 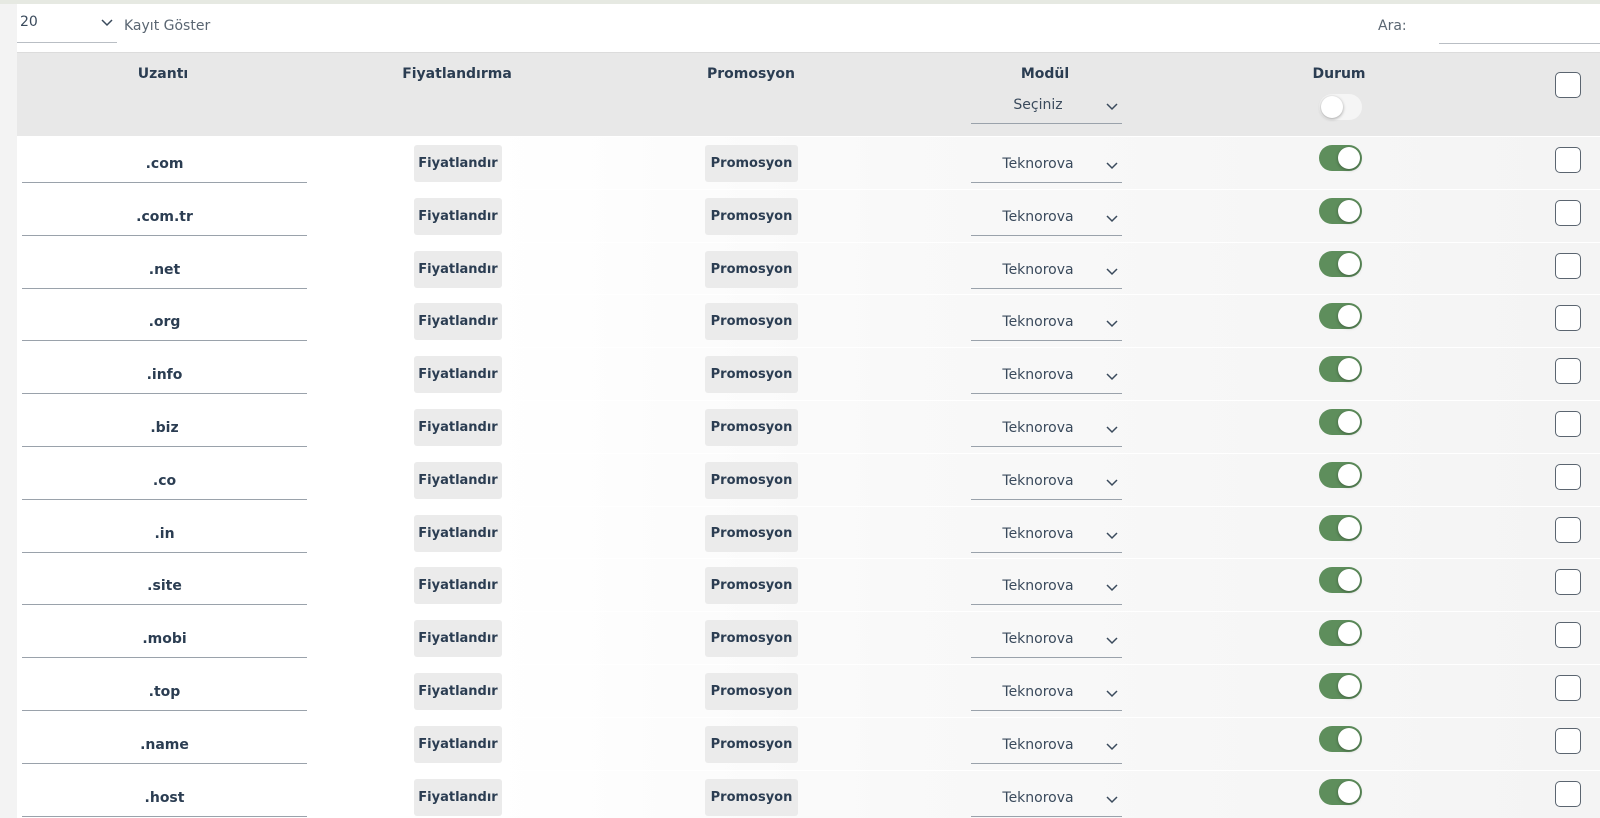 I want to click on column-header-status: Durum, so click(x=1338, y=74).